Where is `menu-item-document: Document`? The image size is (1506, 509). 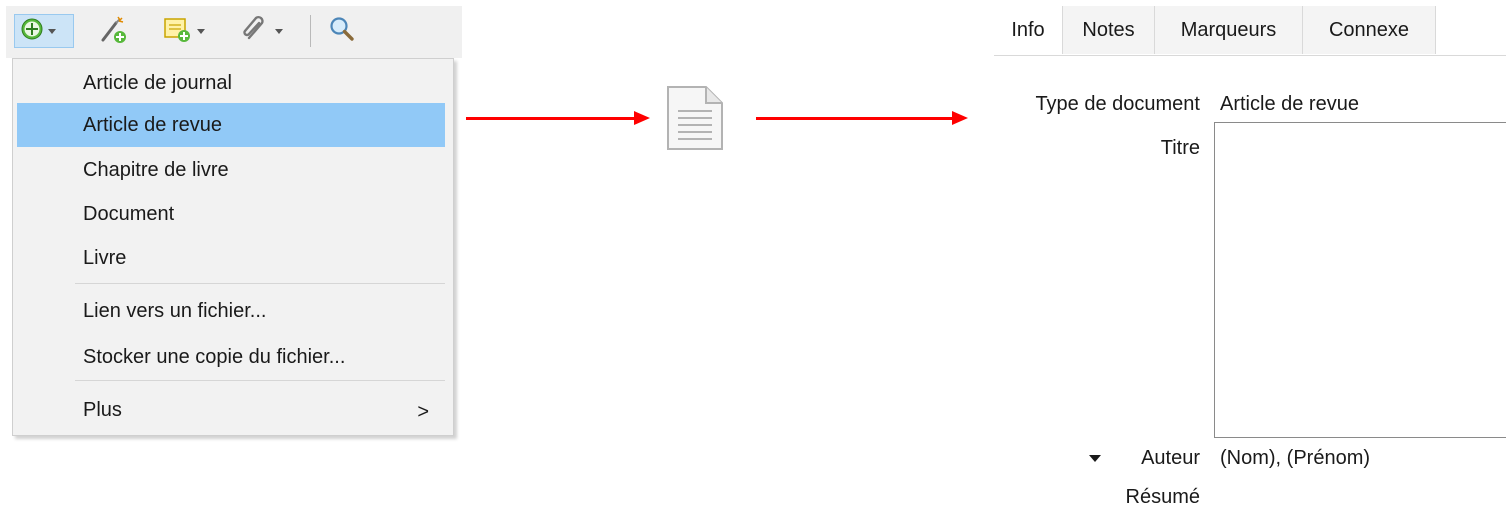 menu-item-document: Document is located at coordinates (231, 214).